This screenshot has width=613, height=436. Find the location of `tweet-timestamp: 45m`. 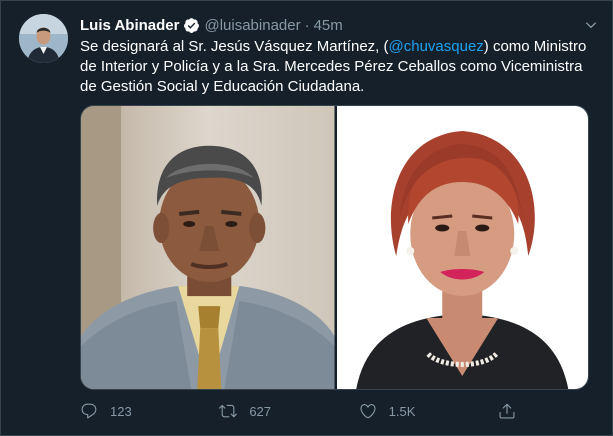

tweet-timestamp: 45m is located at coordinates (328, 25).